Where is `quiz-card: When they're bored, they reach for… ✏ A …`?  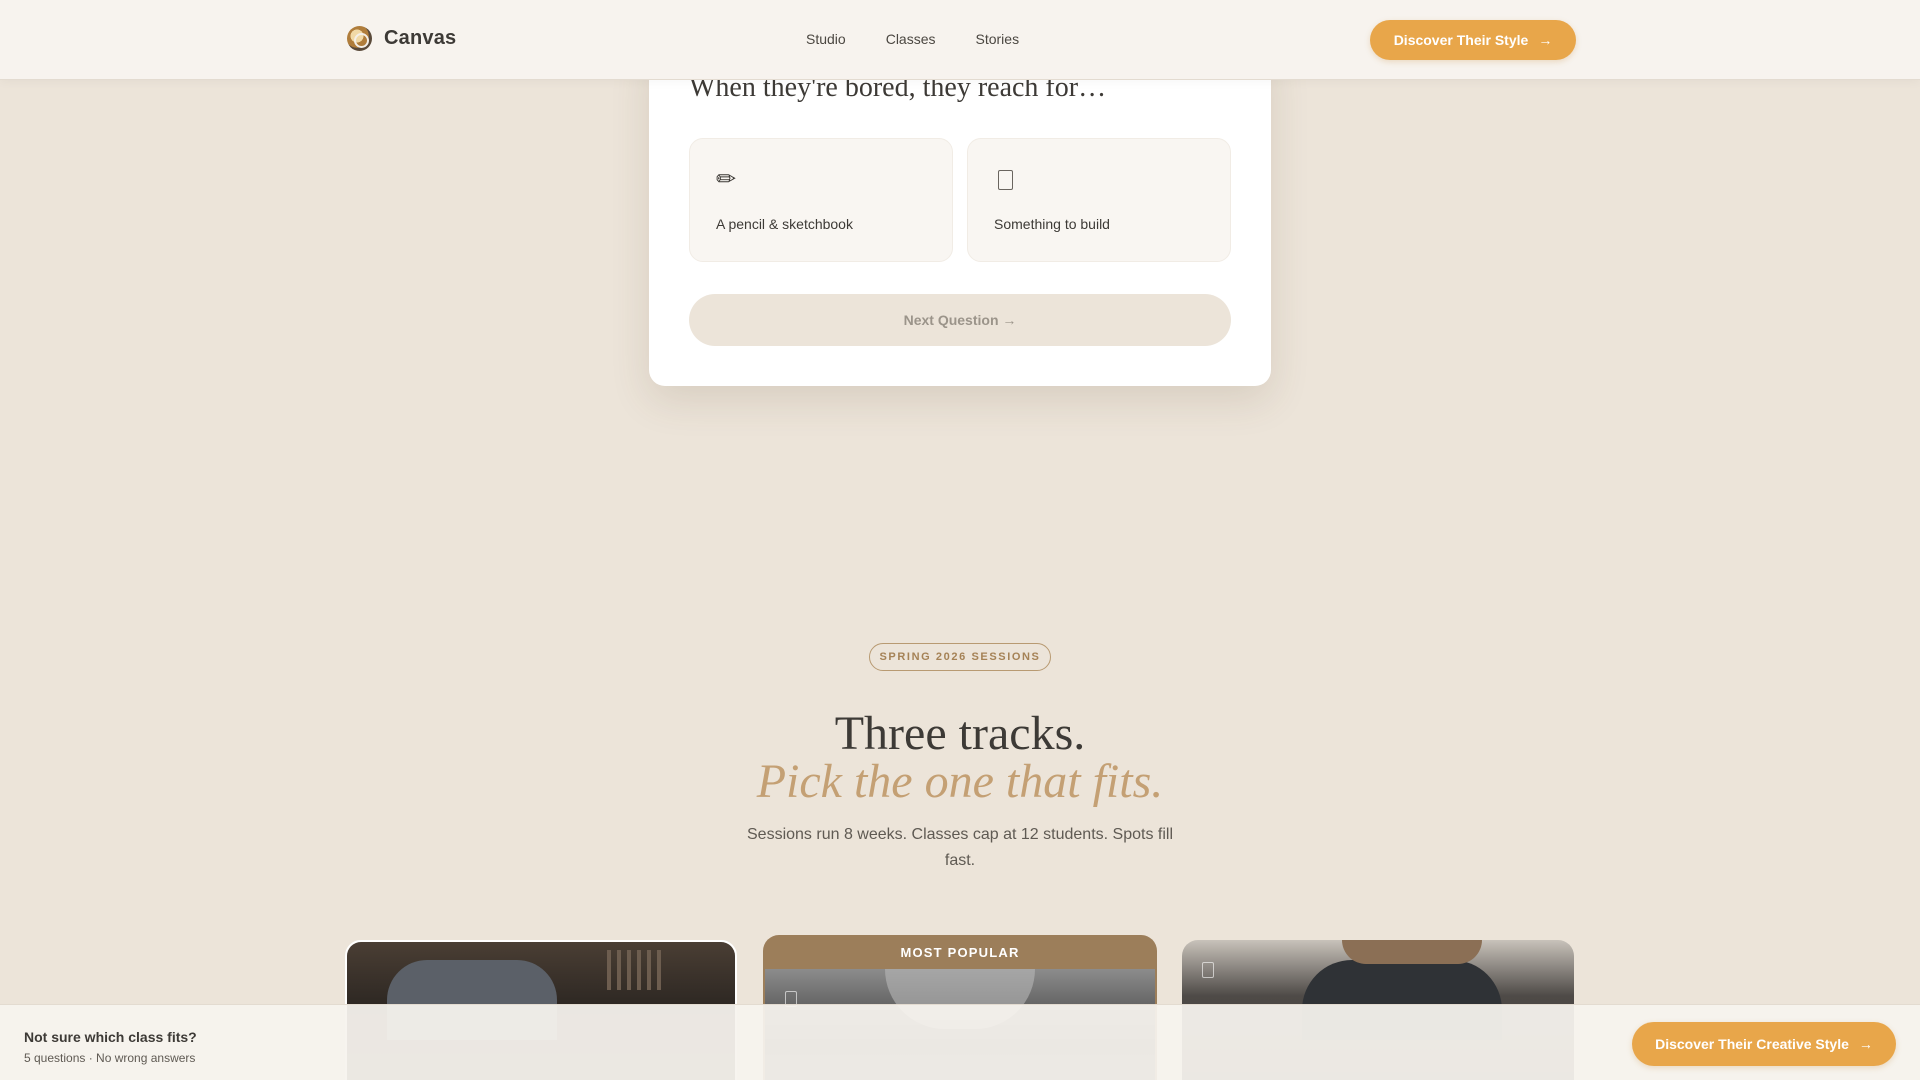
quiz-card: When they're bored, they reach for… ✏ A … is located at coordinates (960, 213).